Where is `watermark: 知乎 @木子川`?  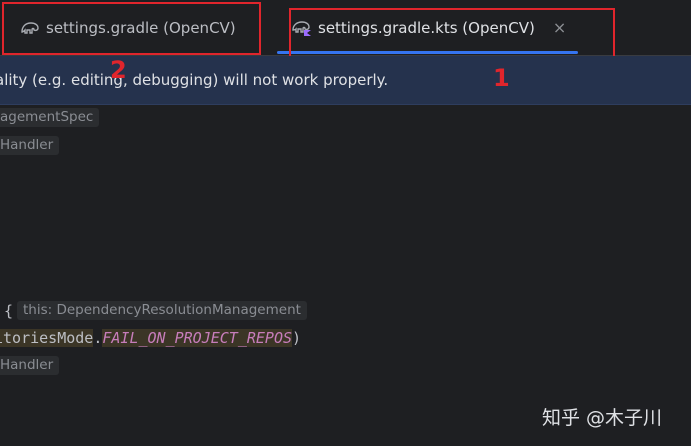
watermark: 知乎 @木子川 is located at coordinates (602, 418).